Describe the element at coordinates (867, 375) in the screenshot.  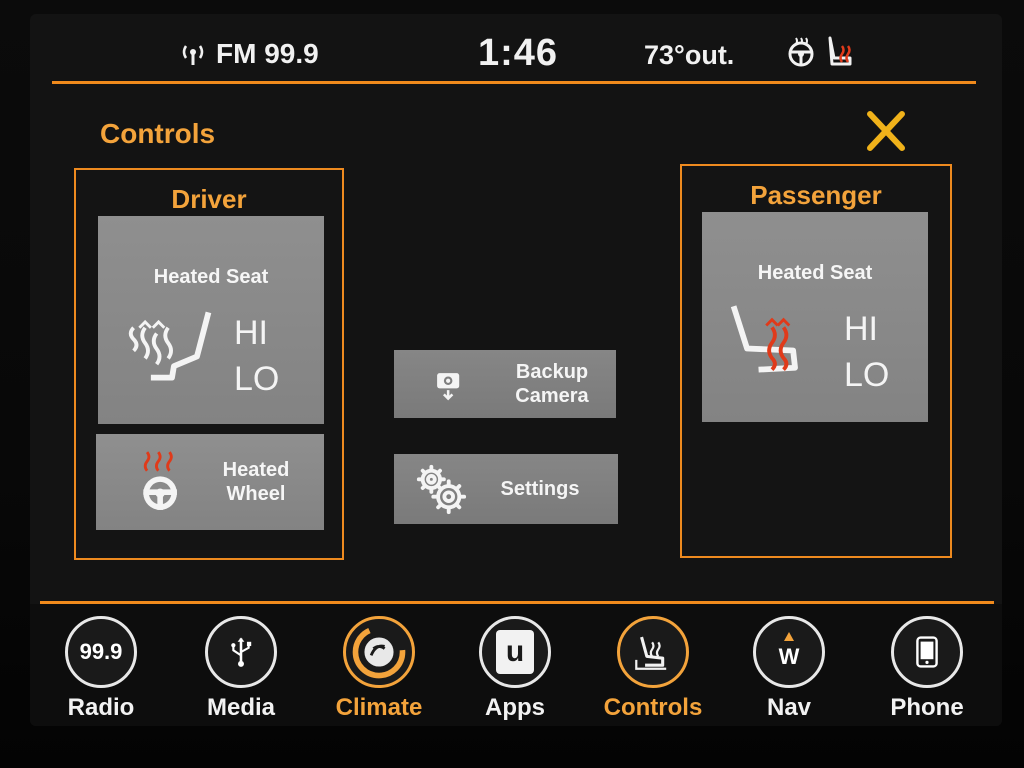
I see `passenger-seat-lo: LO` at that location.